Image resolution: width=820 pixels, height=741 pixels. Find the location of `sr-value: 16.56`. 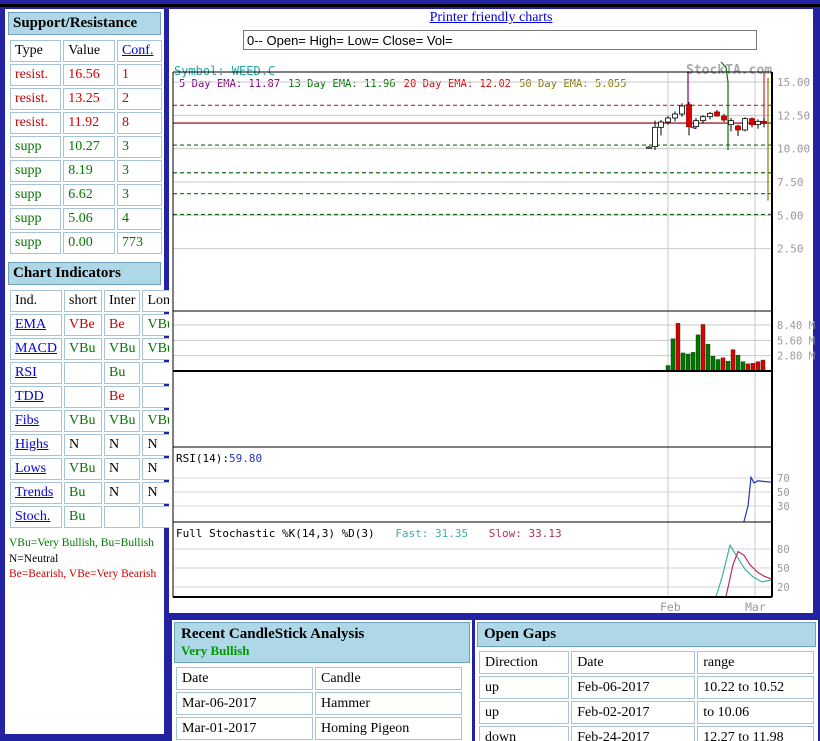

sr-value: 16.56 is located at coordinates (89, 75).